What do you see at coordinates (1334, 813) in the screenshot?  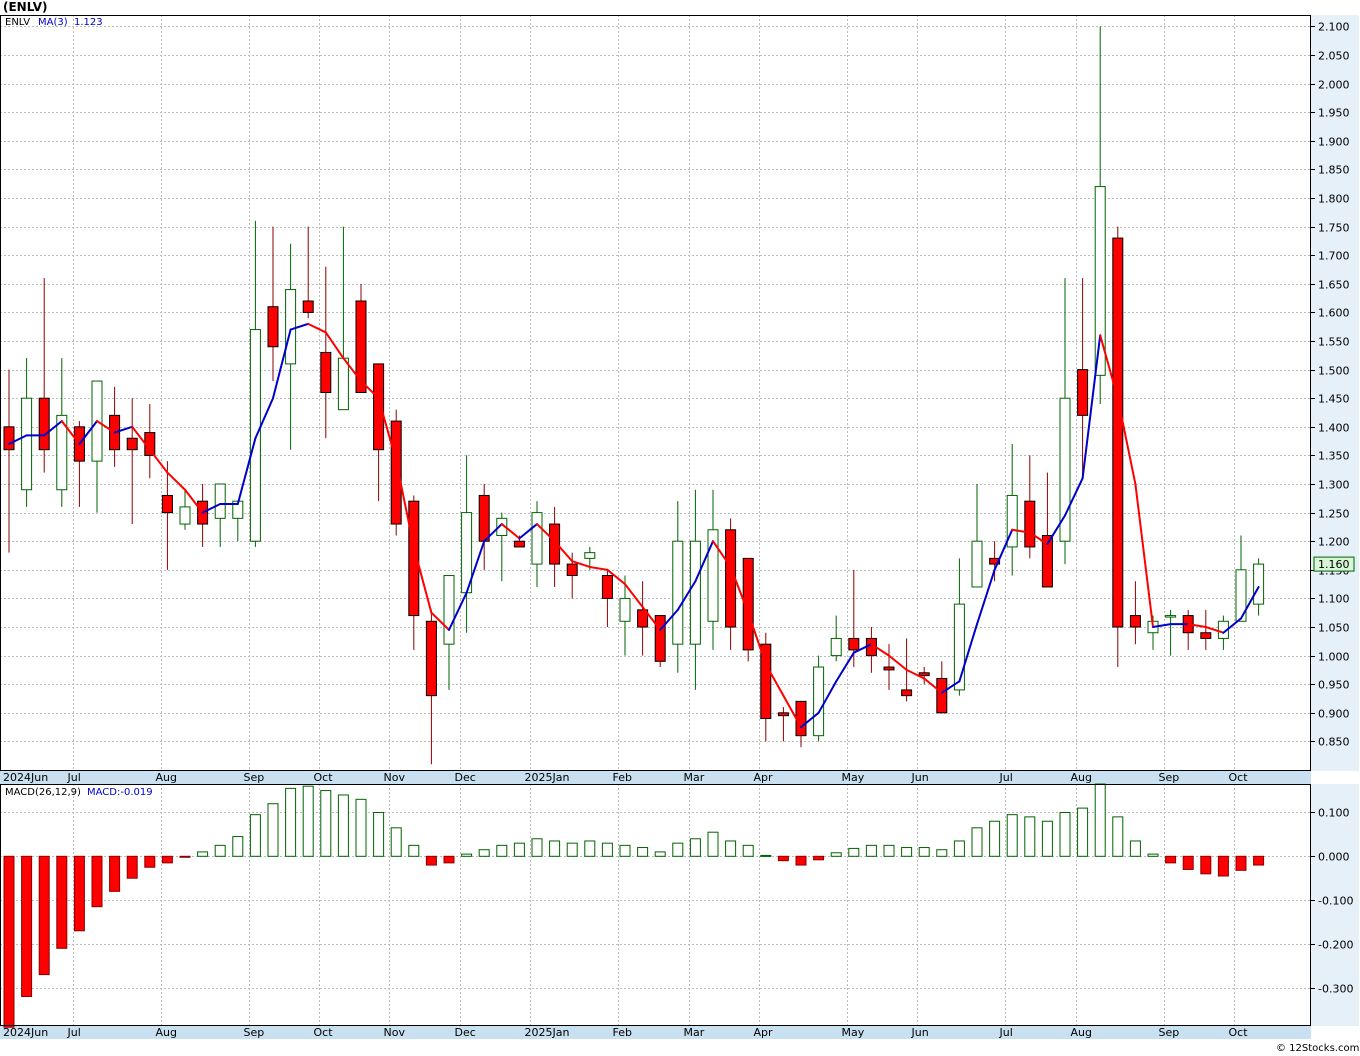 I see `macd-tick-label: 0.100` at bounding box center [1334, 813].